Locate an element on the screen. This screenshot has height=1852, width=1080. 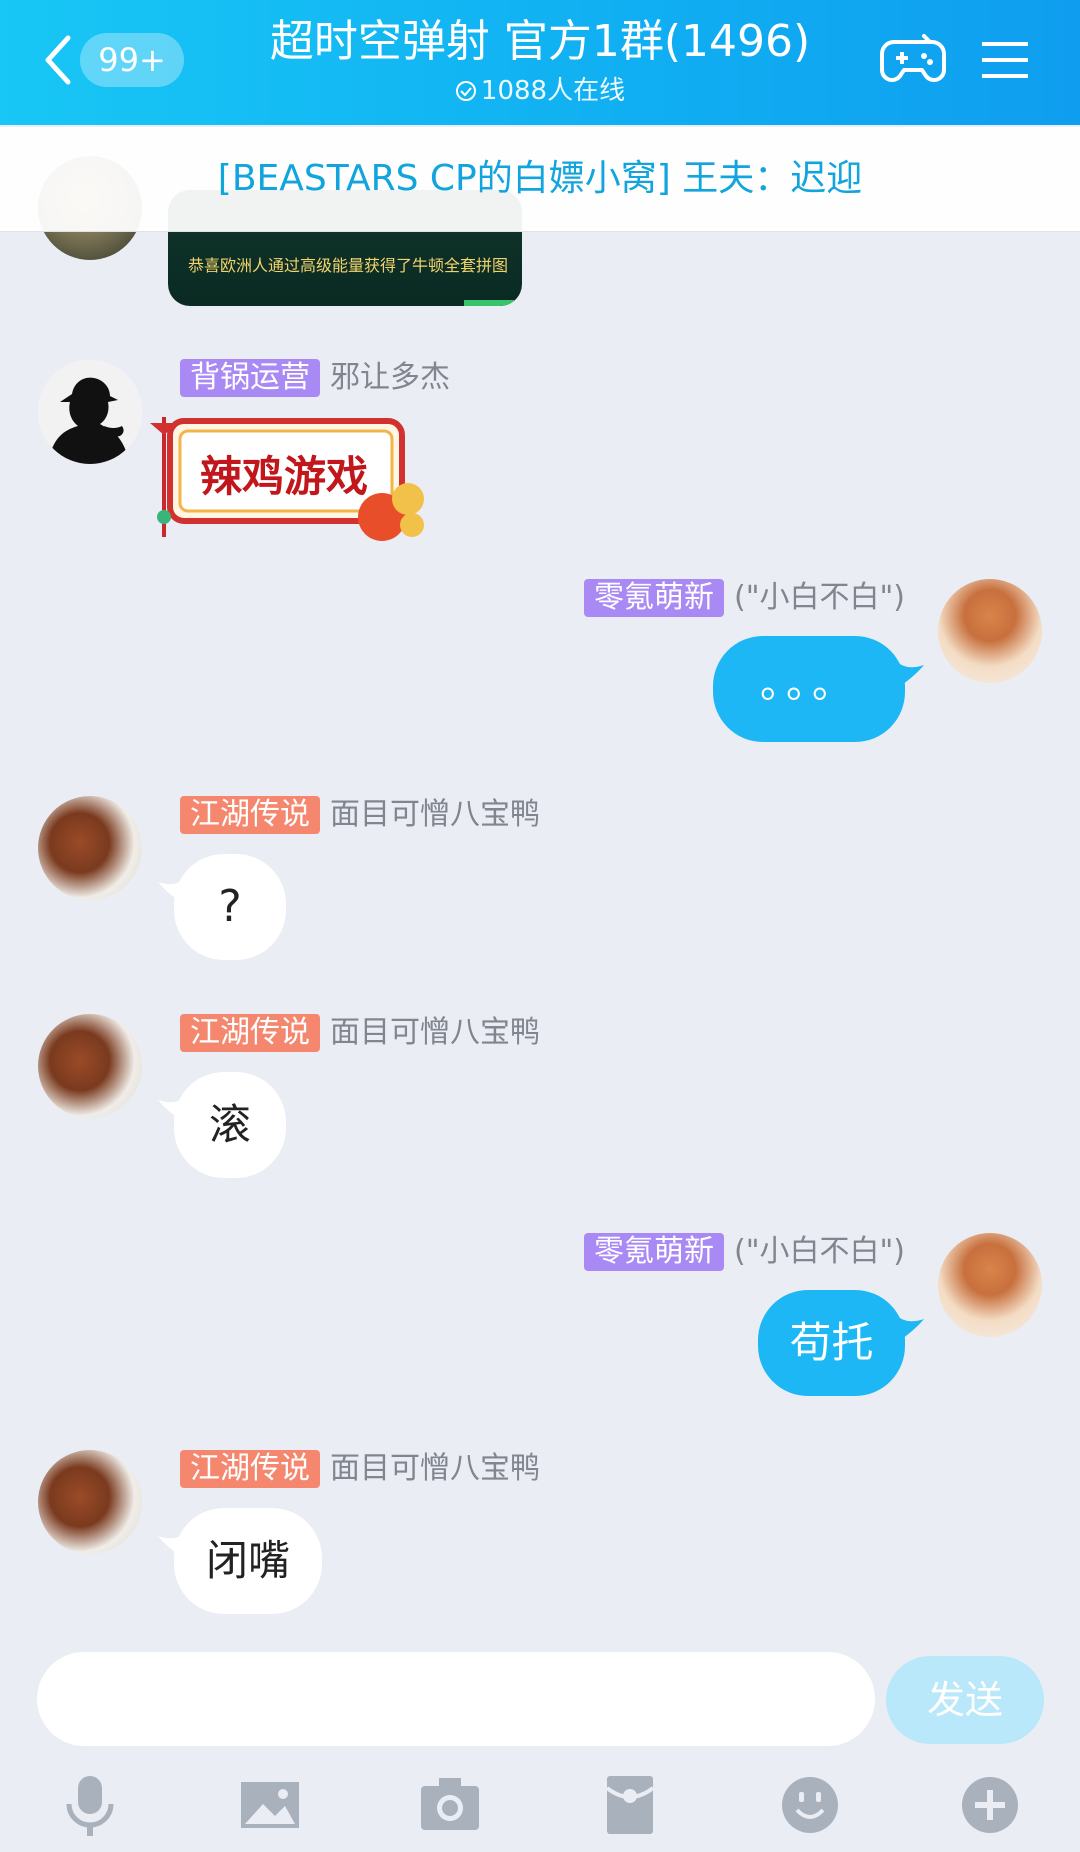
red-packet-icon is located at coordinates (630, 1805).